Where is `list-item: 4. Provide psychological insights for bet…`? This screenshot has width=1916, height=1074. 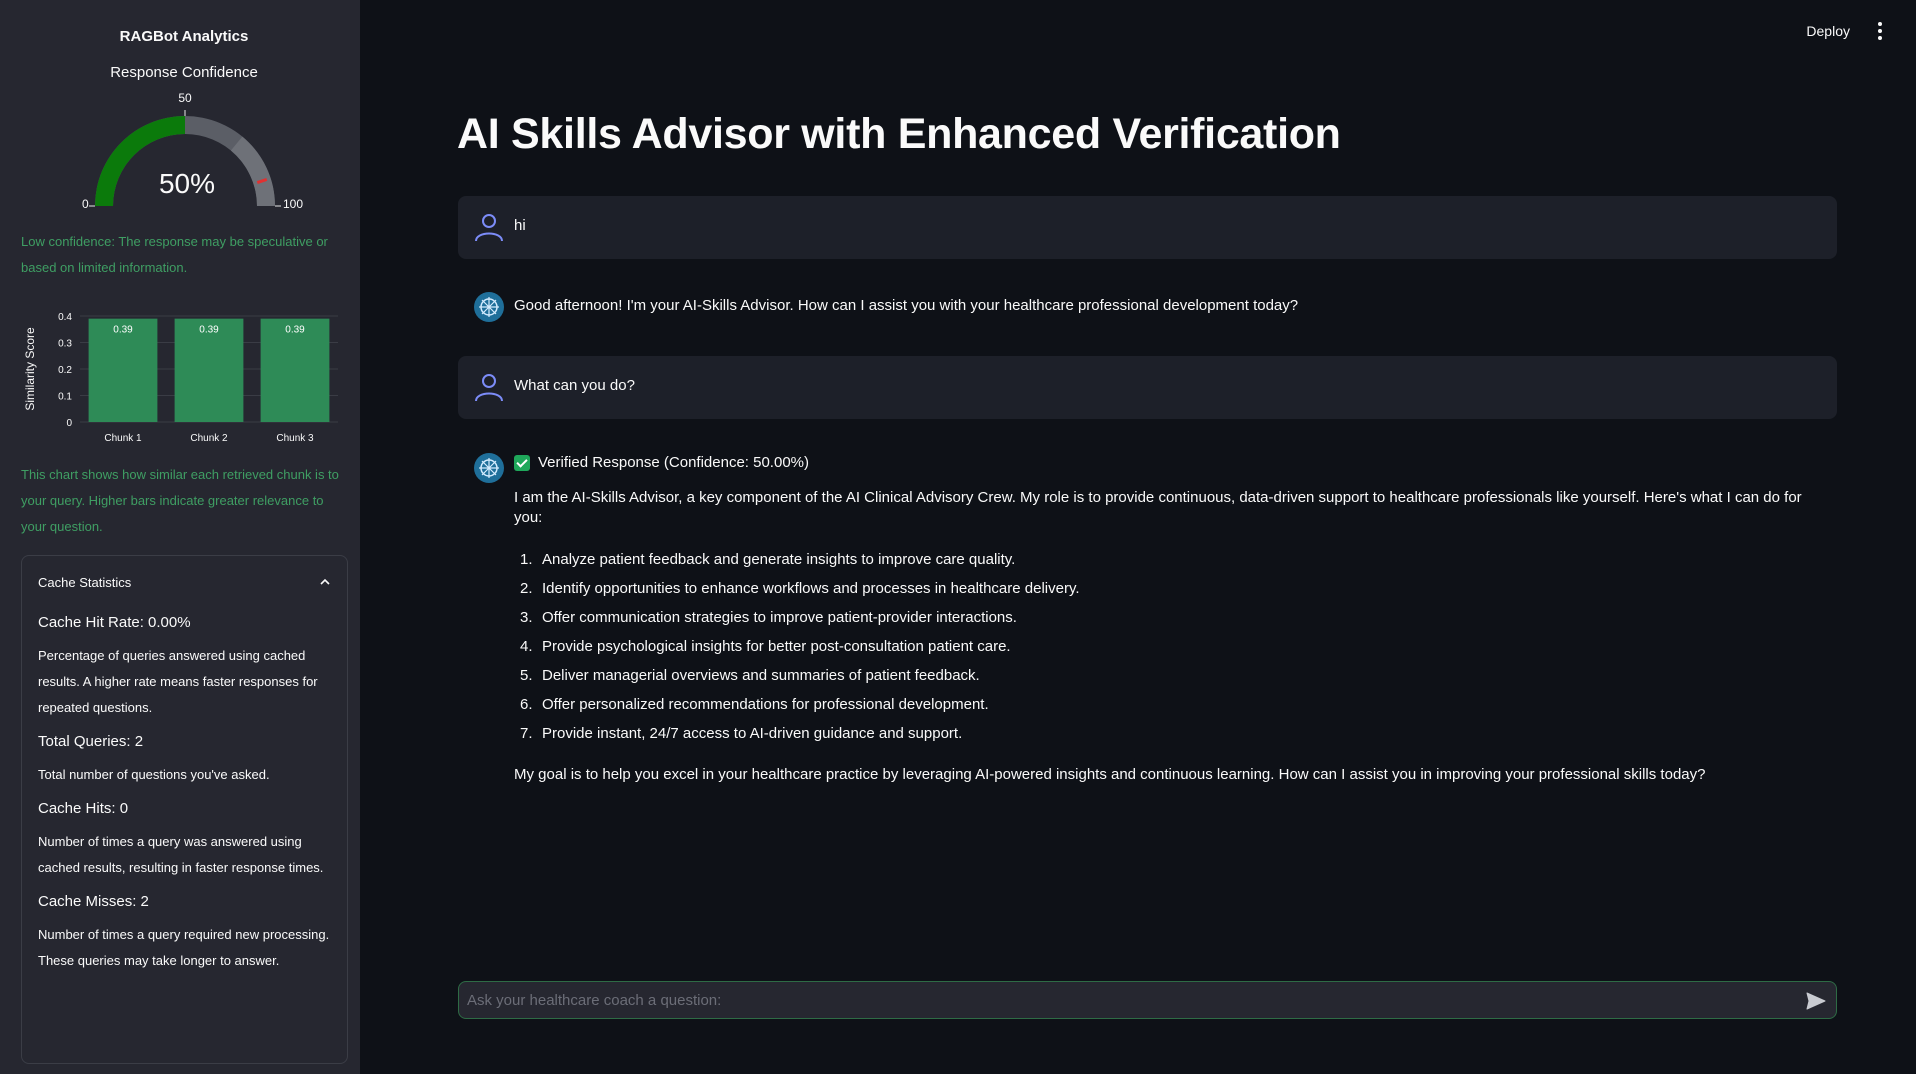 list-item: 4. Provide psychological insights for bet… is located at coordinates (765, 646).